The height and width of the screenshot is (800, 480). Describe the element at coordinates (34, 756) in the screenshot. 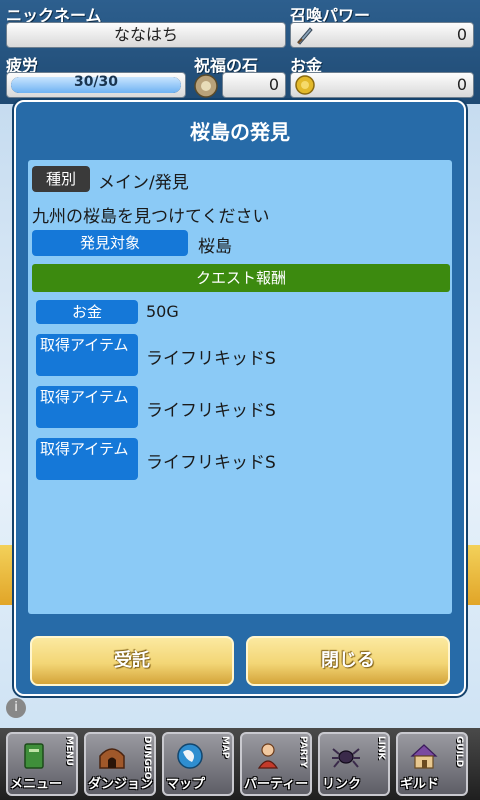

I see `menu-book-icon` at that location.